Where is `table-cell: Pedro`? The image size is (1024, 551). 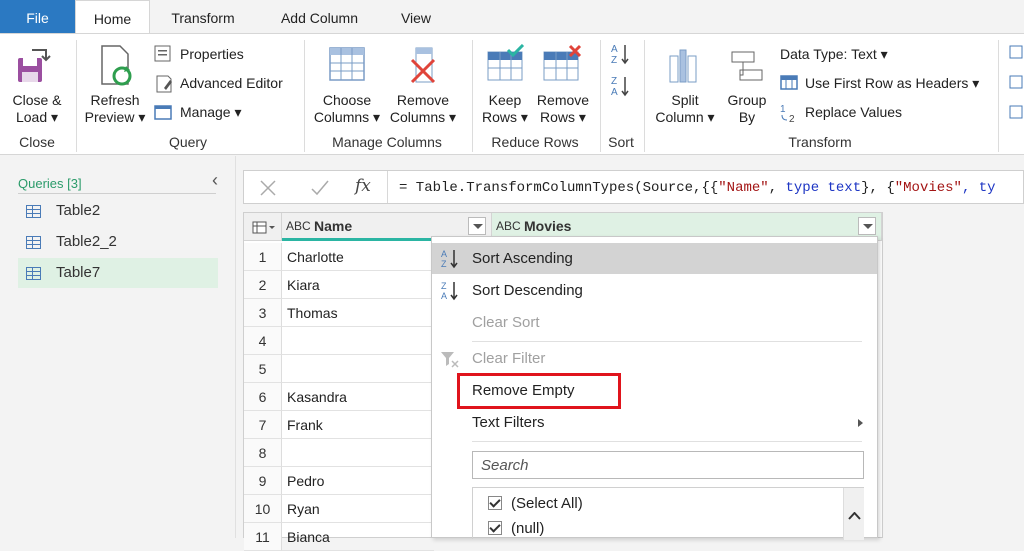
table-cell: Pedro is located at coordinates (358, 481).